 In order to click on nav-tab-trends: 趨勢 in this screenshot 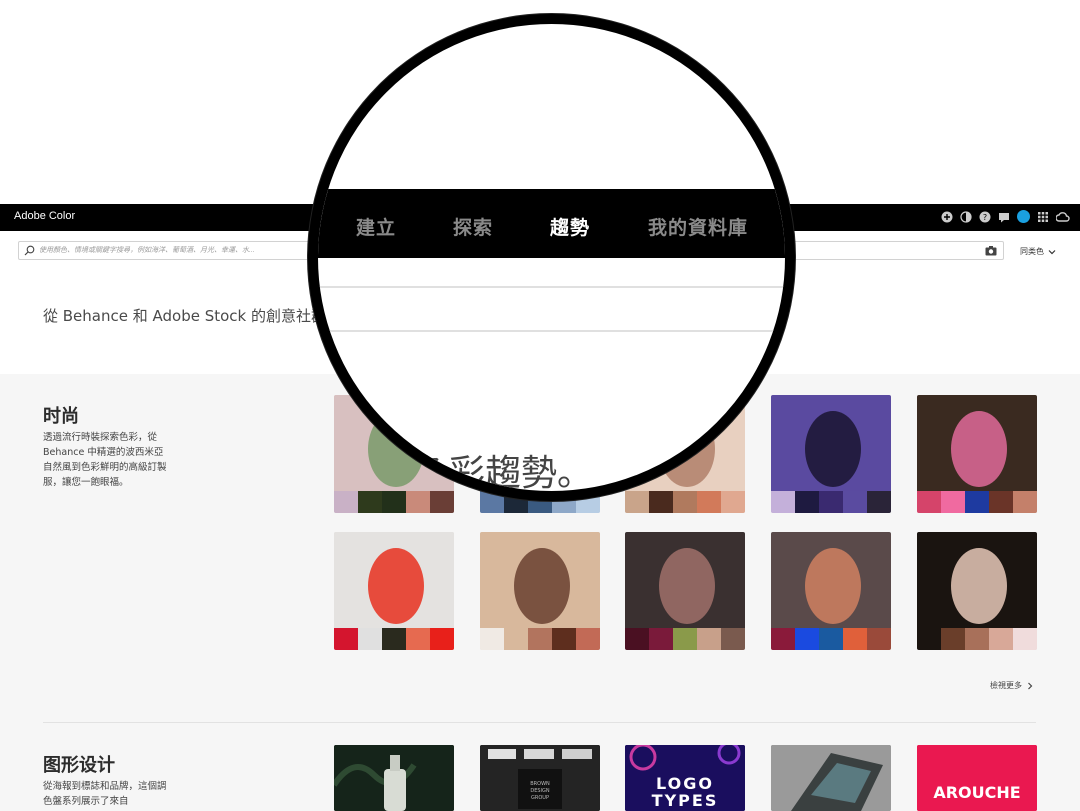, I will do `click(570, 226)`.